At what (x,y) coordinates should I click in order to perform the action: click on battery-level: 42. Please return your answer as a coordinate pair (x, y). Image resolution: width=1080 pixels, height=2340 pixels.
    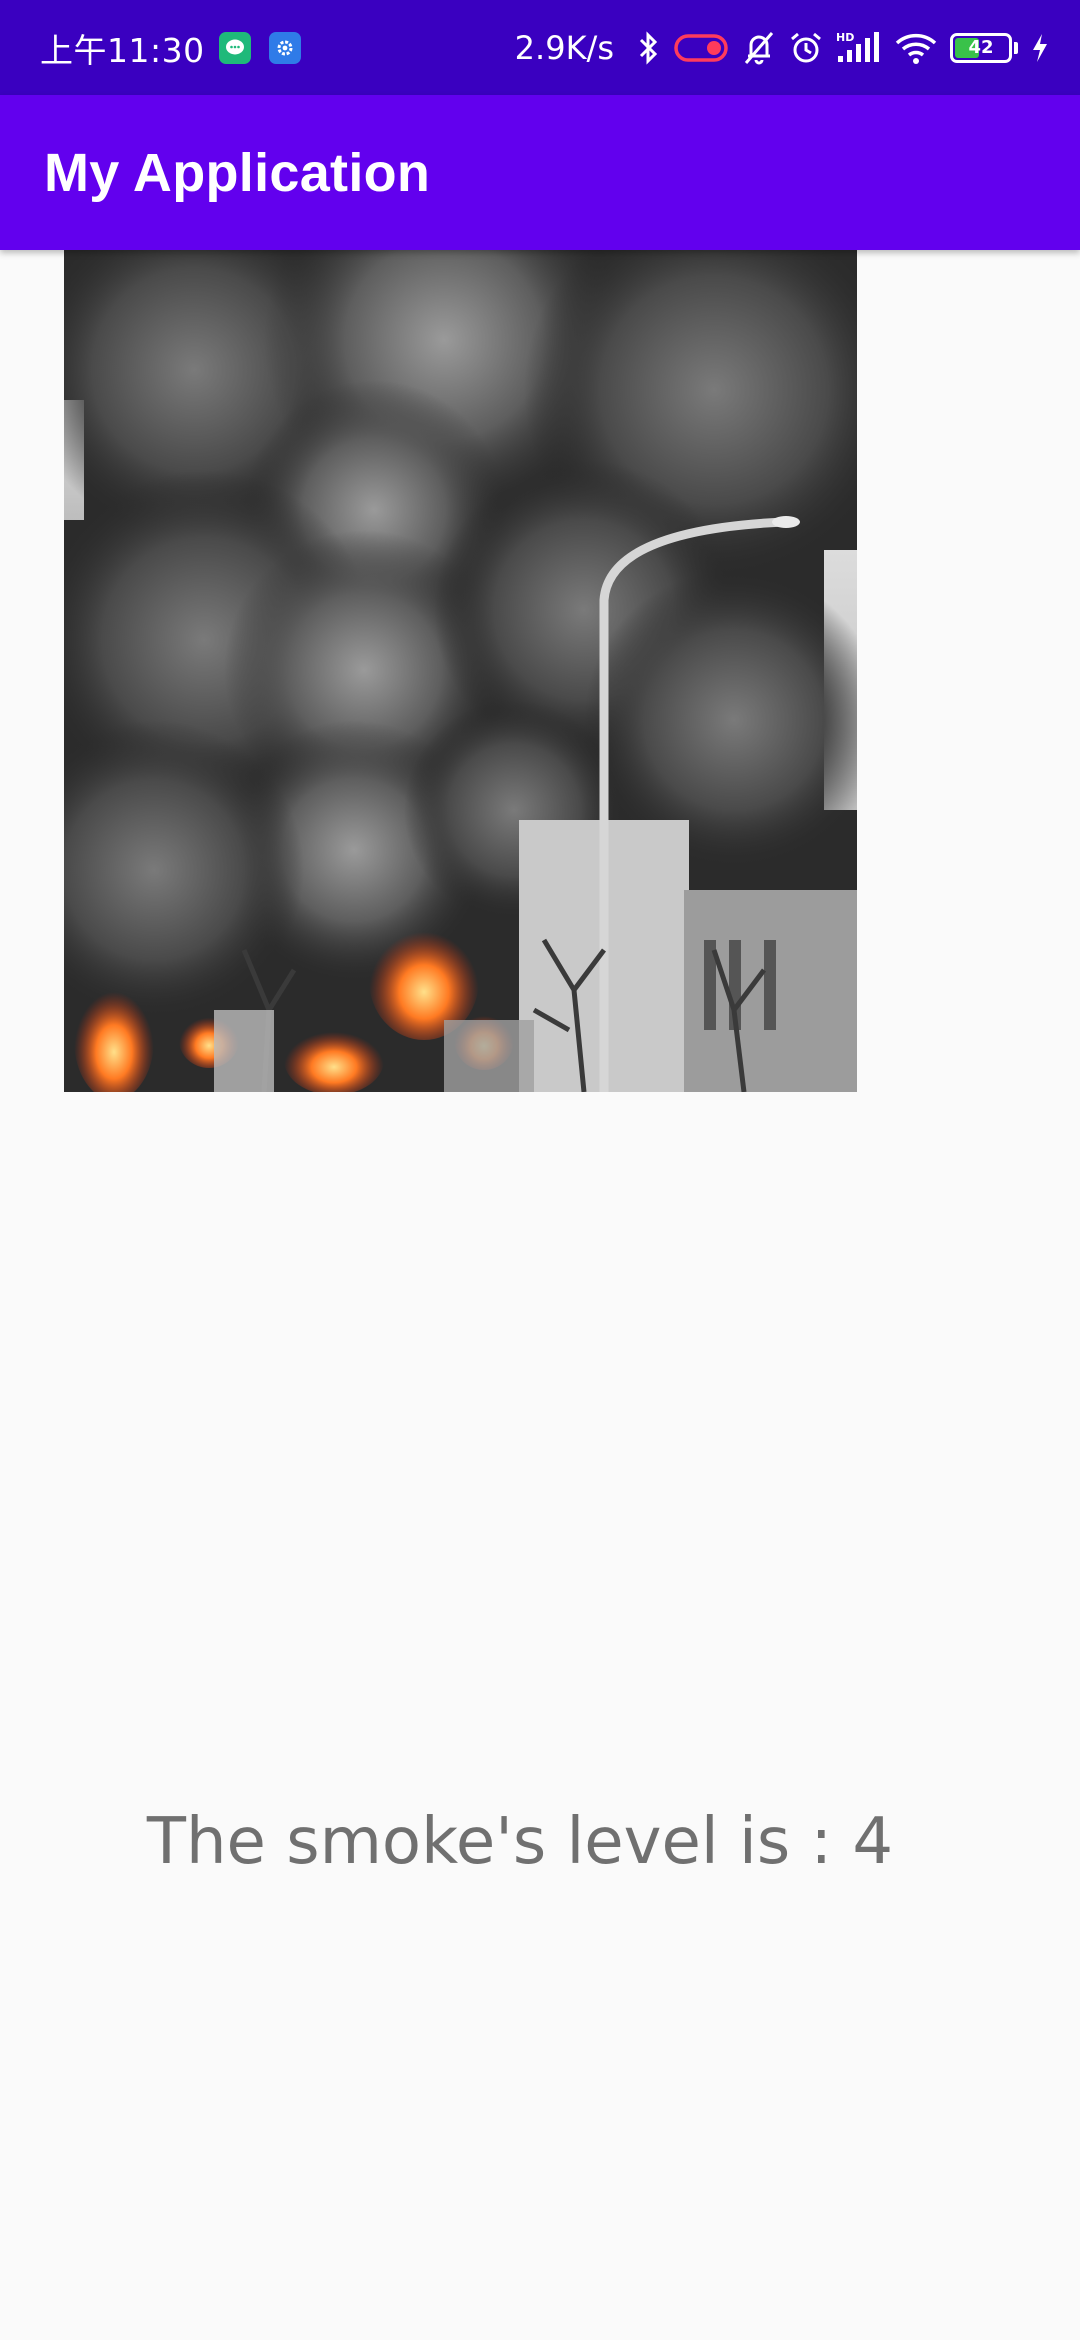
    Looking at the image, I should click on (981, 47).